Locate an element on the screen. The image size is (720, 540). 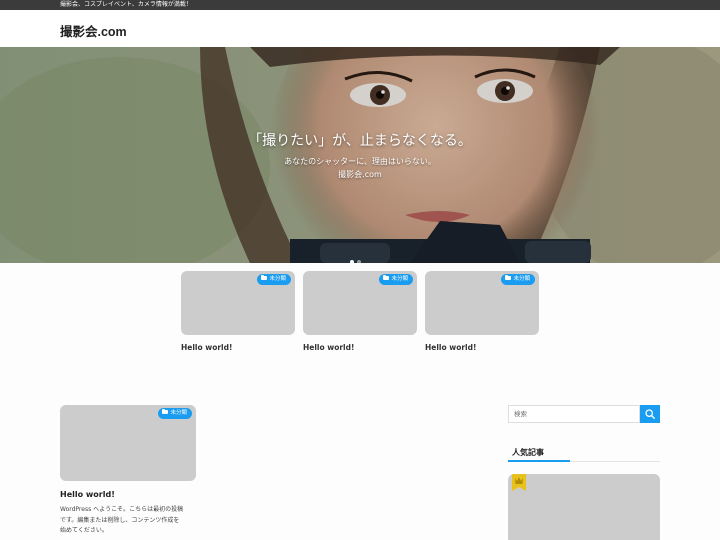
excerpt-line: 始めてください。 is located at coordinates (84, 530).